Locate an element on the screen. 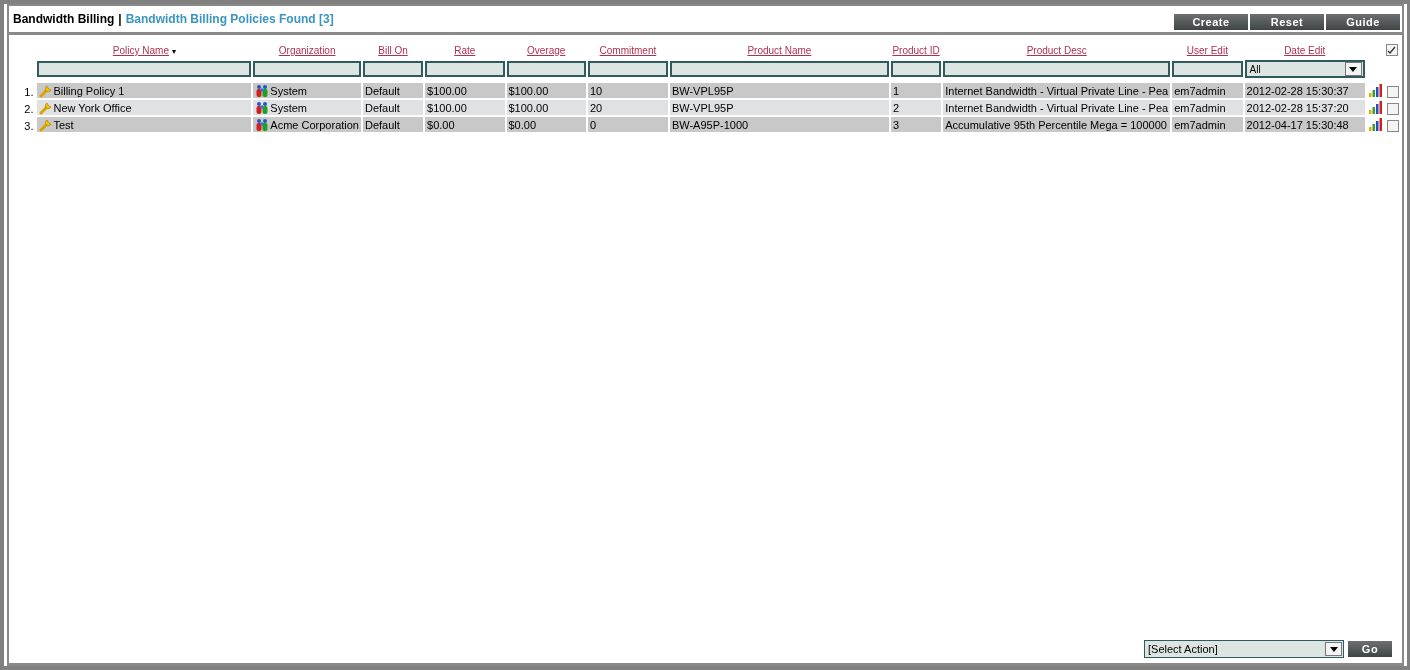 The image size is (1410, 670). row-number: 1. is located at coordinates (29, 92).